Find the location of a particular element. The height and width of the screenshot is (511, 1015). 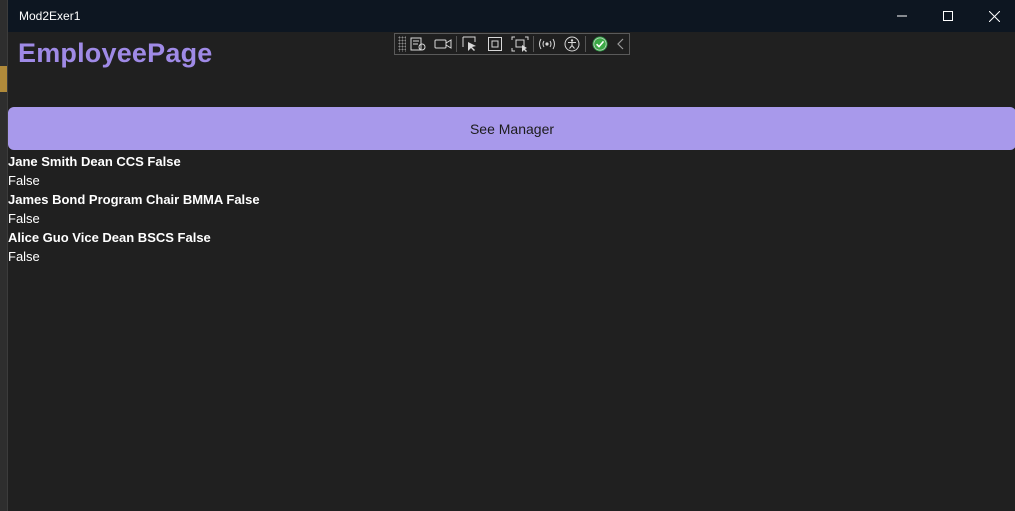

display-layout-adorners-icon is located at coordinates (495, 44).